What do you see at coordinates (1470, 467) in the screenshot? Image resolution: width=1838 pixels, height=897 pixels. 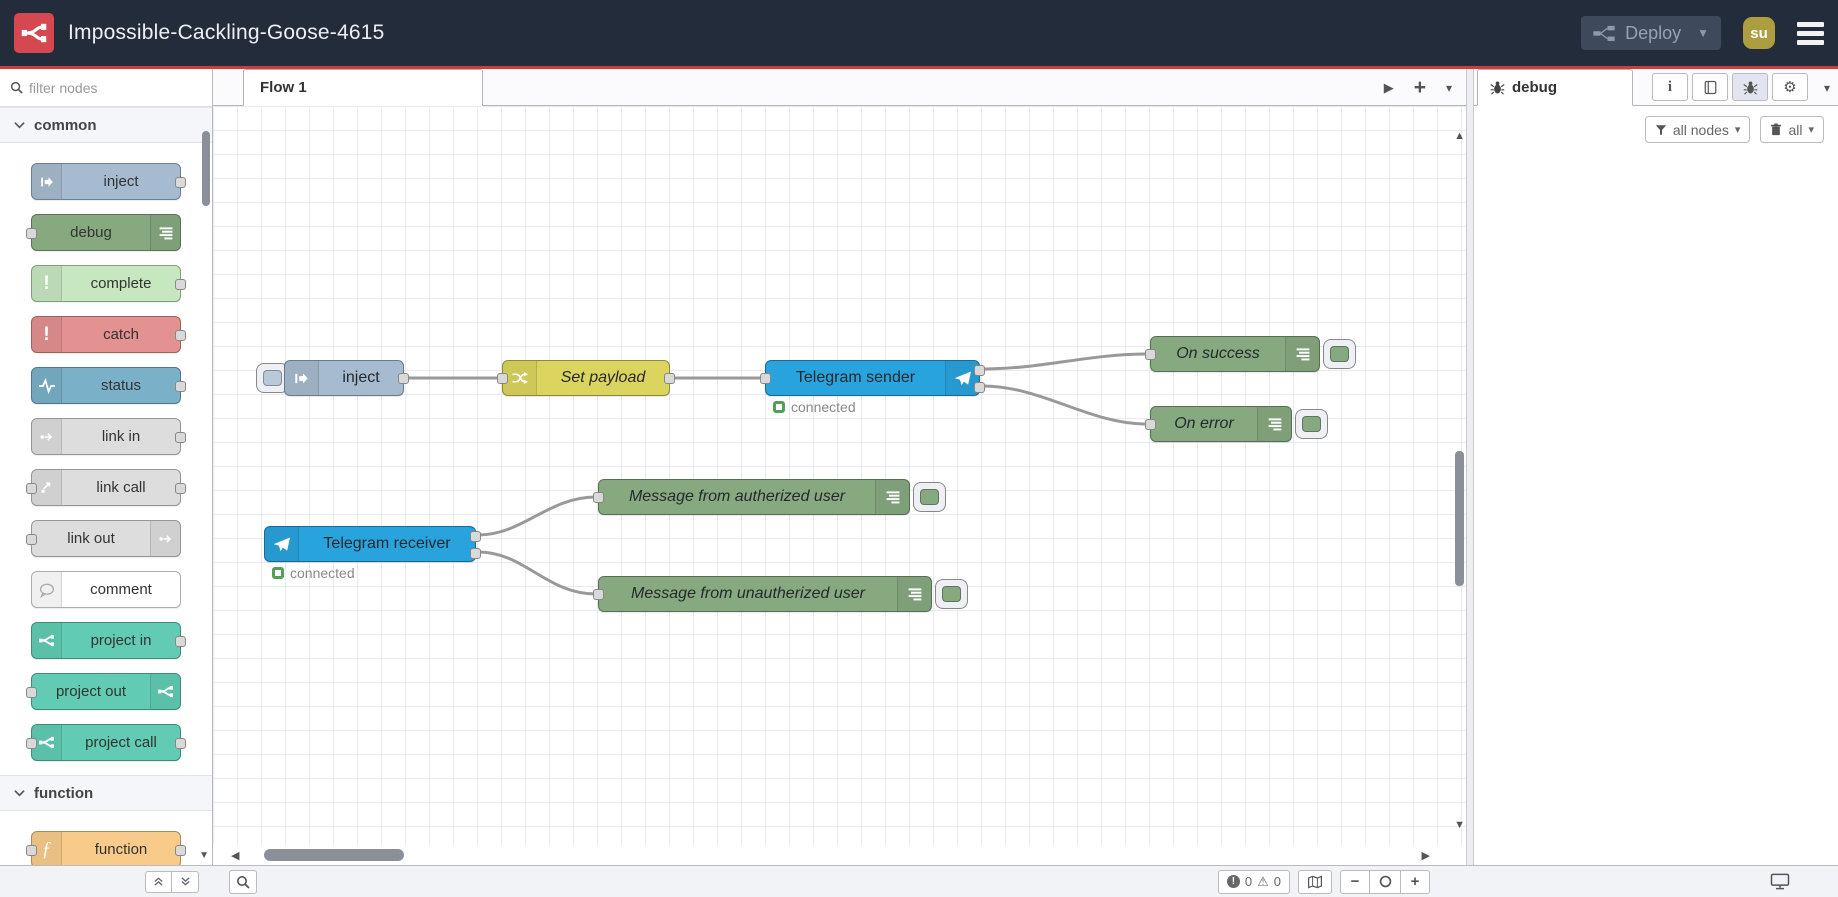 I see `sidebar-splitter` at bounding box center [1470, 467].